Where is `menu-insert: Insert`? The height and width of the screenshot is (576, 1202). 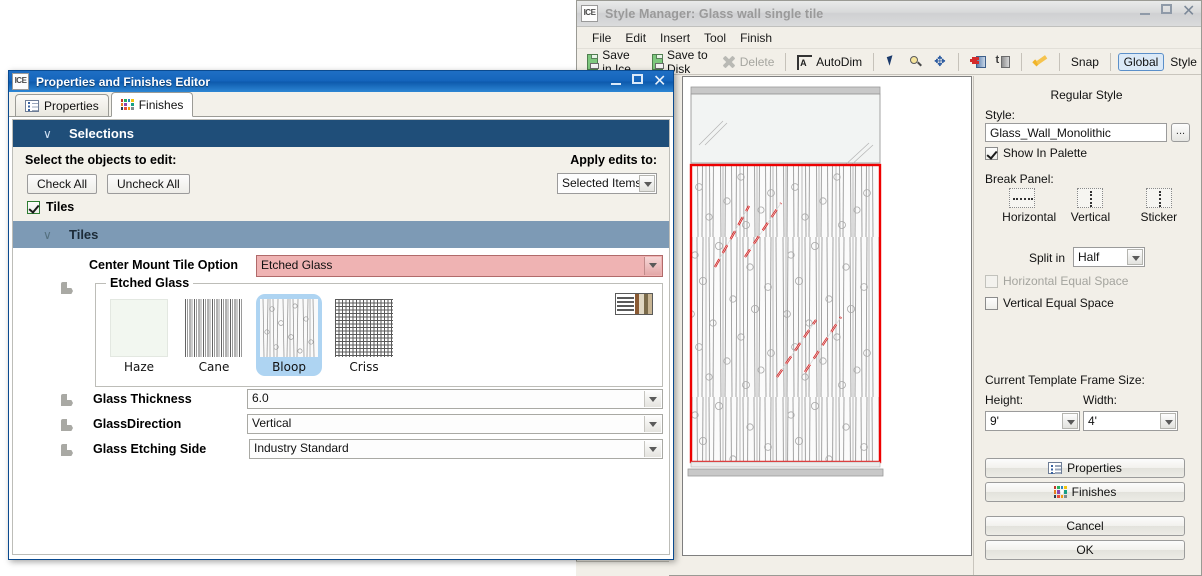
menu-insert: Insert is located at coordinates (675, 38).